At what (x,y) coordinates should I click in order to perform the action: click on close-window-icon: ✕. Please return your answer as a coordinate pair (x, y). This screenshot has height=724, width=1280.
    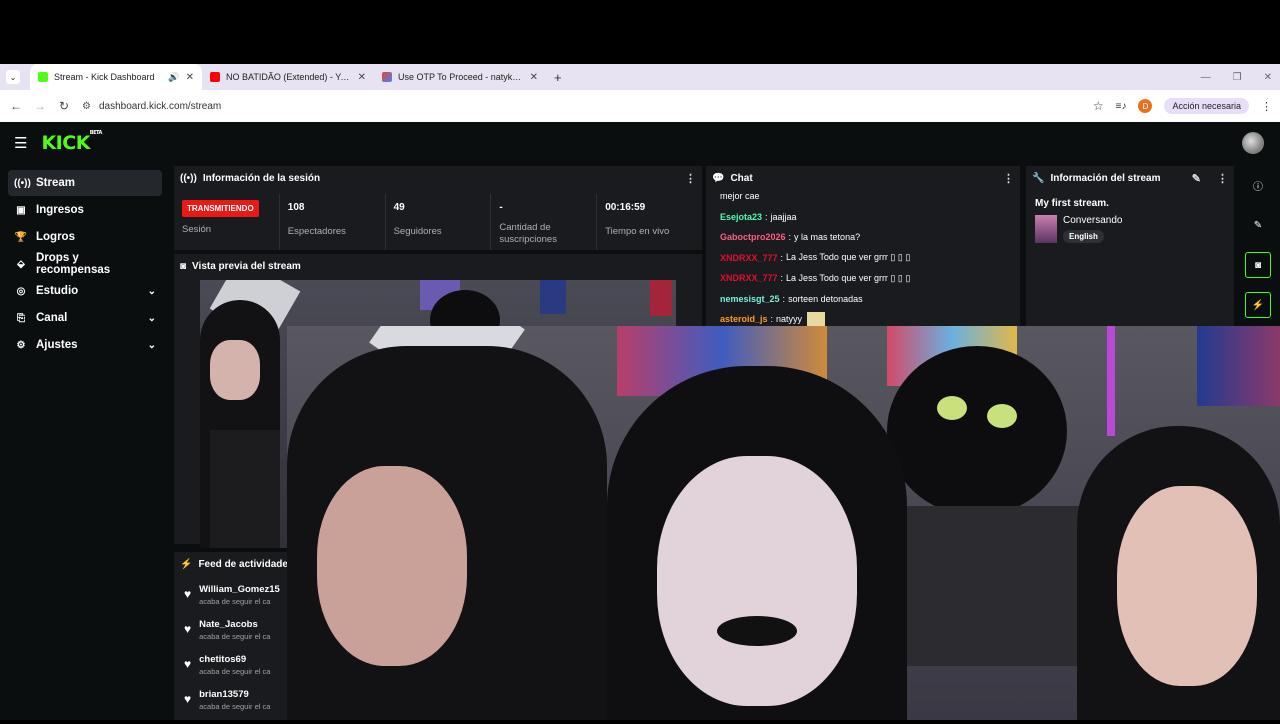
    Looking at the image, I should click on (1268, 77).